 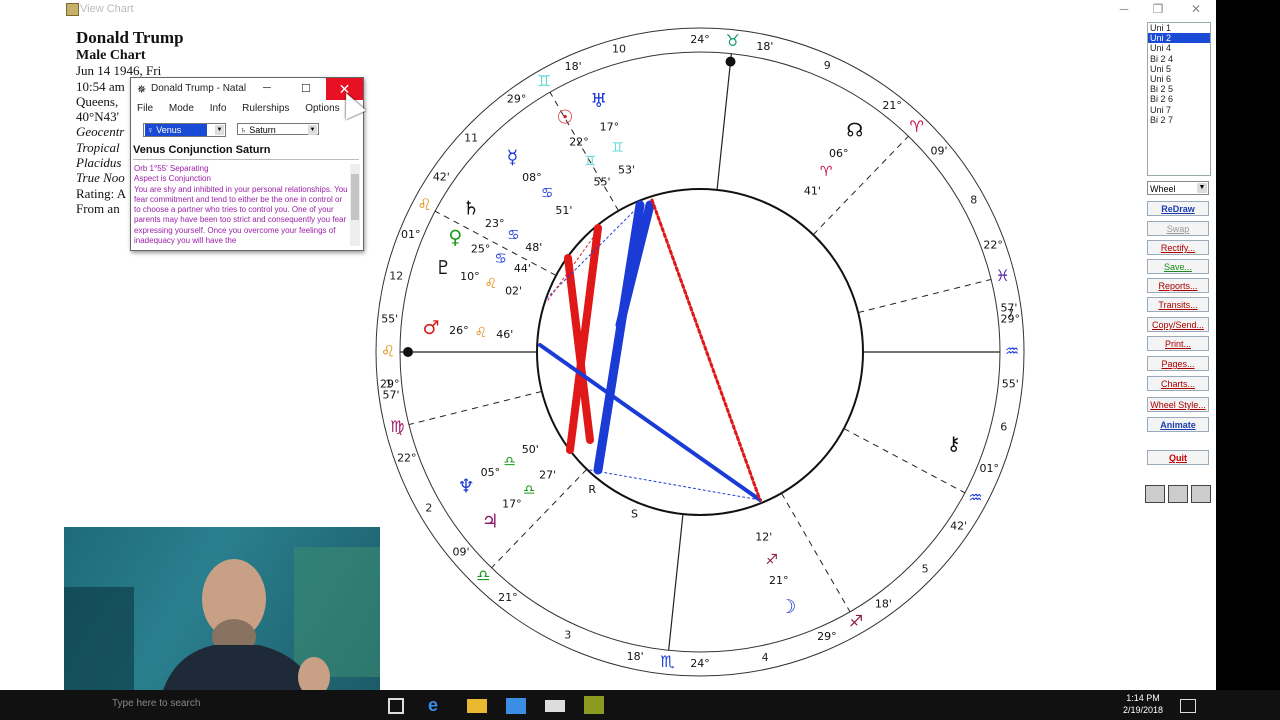 What do you see at coordinates (490, 521) in the screenshot?
I see `planet-glyph-icon: ♃` at bounding box center [490, 521].